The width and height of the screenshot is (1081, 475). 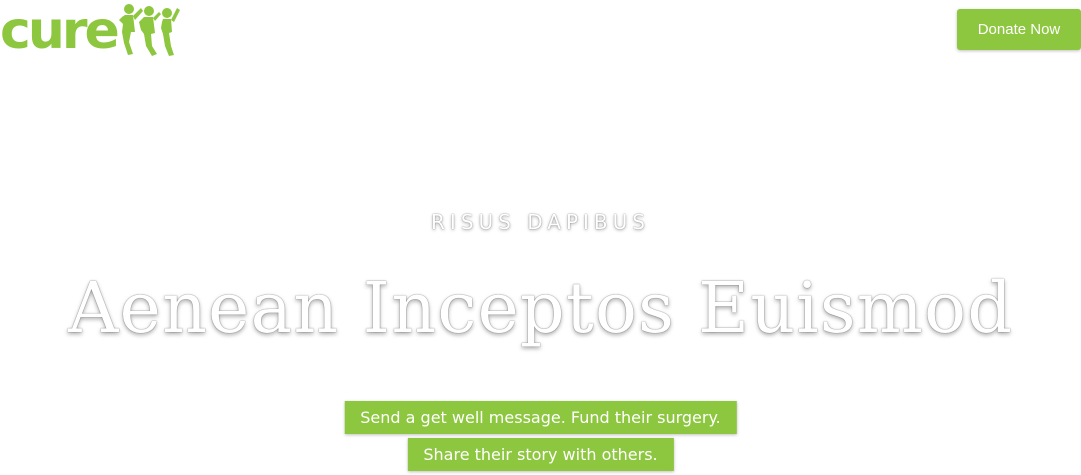 What do you see at coordinates (540, 222) in the screenshot?
I see `hero-kicker: RISUS DAPIBUS` at bounding box center [540, 222].